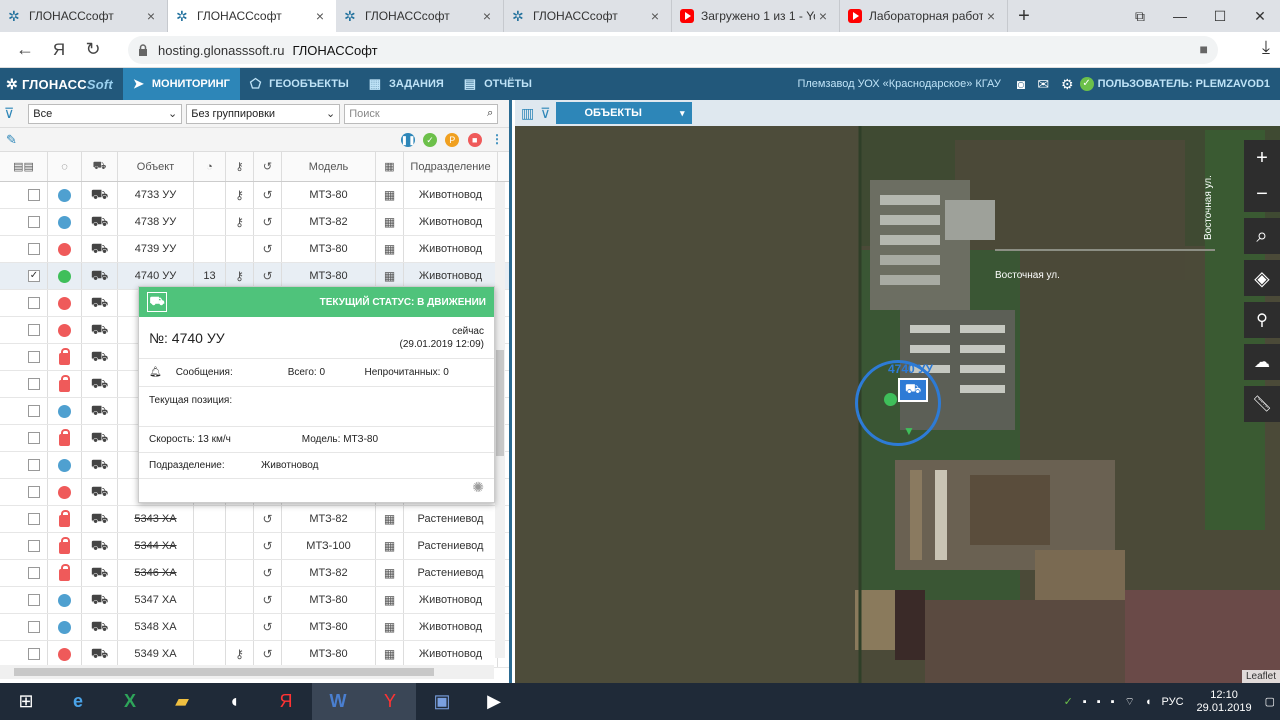  What do you see at coordinates (263, 113) in the screenshot?
I see `grouping-select: Без группировки ⌄` at bounding box center [263, 113].